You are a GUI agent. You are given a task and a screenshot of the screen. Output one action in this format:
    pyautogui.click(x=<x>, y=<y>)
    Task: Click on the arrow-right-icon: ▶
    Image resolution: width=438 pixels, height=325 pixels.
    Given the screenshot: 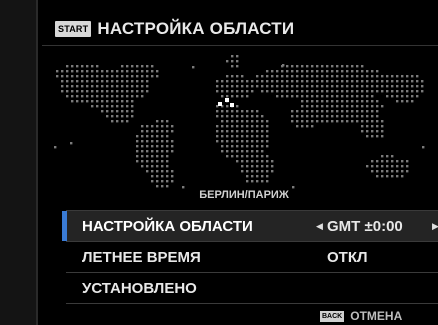 What is the action you would take?
    pyautogui.click(x=435, y=226)
    